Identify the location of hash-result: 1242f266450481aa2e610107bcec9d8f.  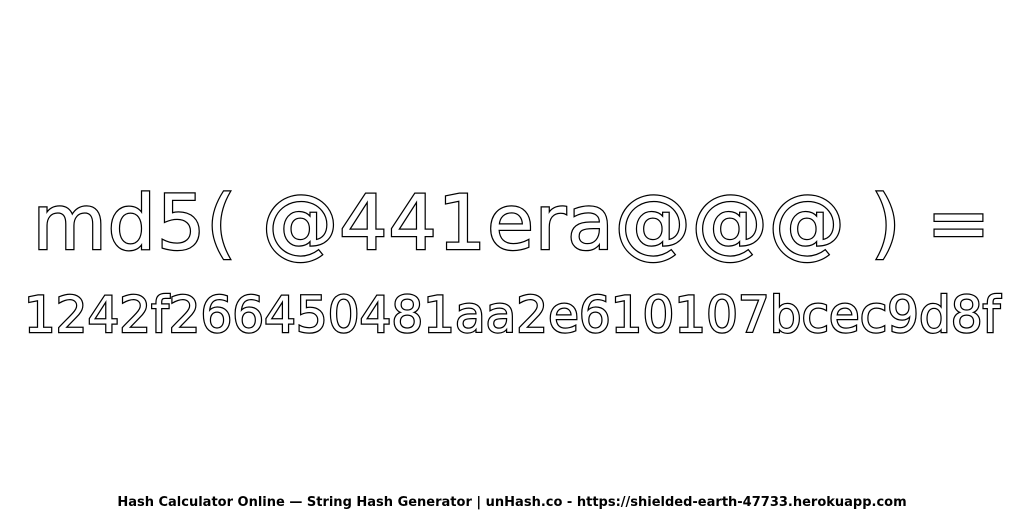
(512, 315).